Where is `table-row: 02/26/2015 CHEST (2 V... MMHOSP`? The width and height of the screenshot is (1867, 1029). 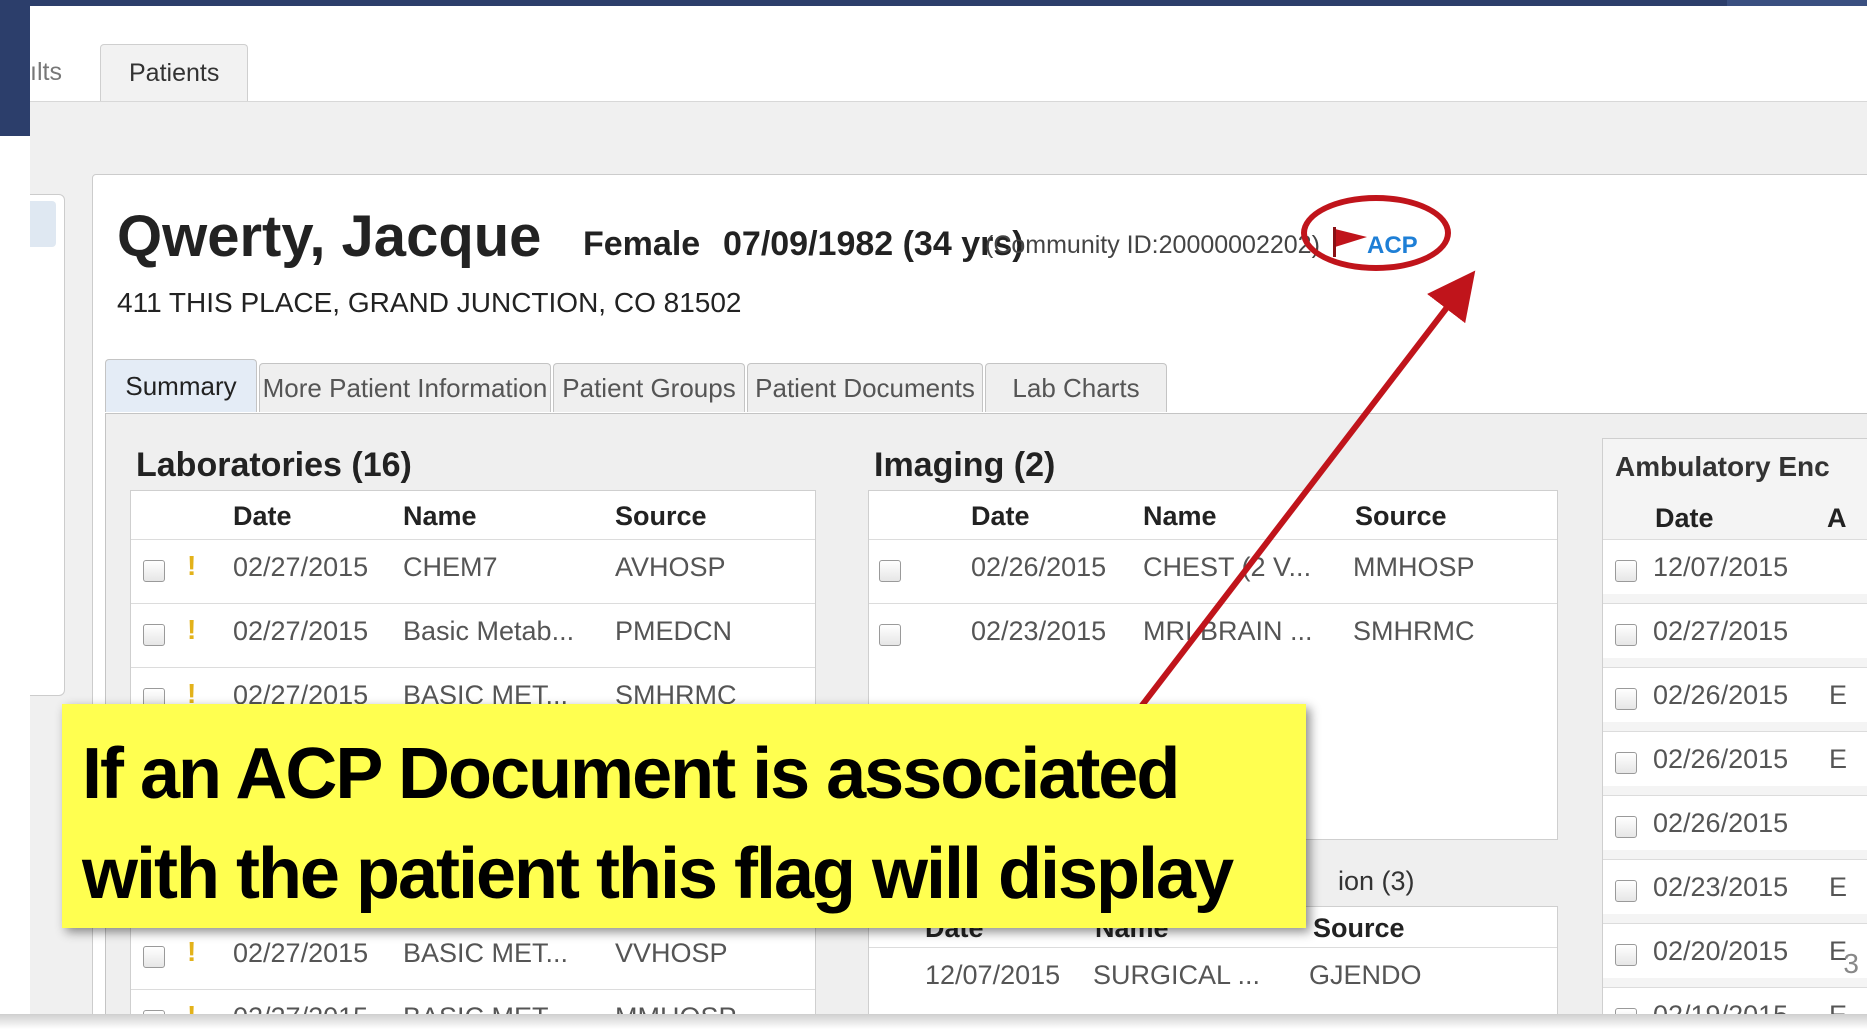 table-row: 02/26/2015 CHEST (2 V... MMHOSP is located at coordinates (1213, 566).